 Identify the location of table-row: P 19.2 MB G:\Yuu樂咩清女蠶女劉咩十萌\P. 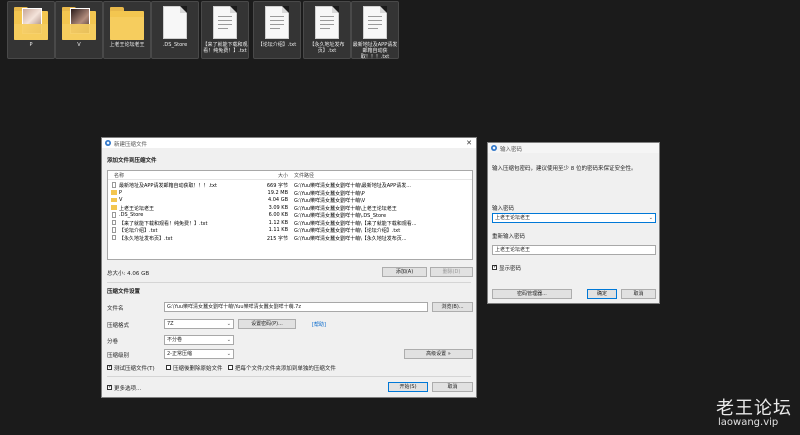
(290, 193).